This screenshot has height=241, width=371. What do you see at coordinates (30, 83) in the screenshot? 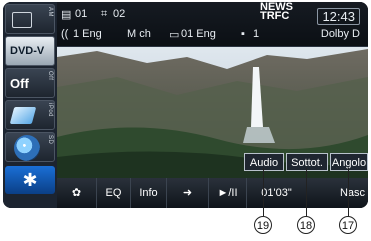
I see `source-off: Off Off` at bounding box center [30, 83].